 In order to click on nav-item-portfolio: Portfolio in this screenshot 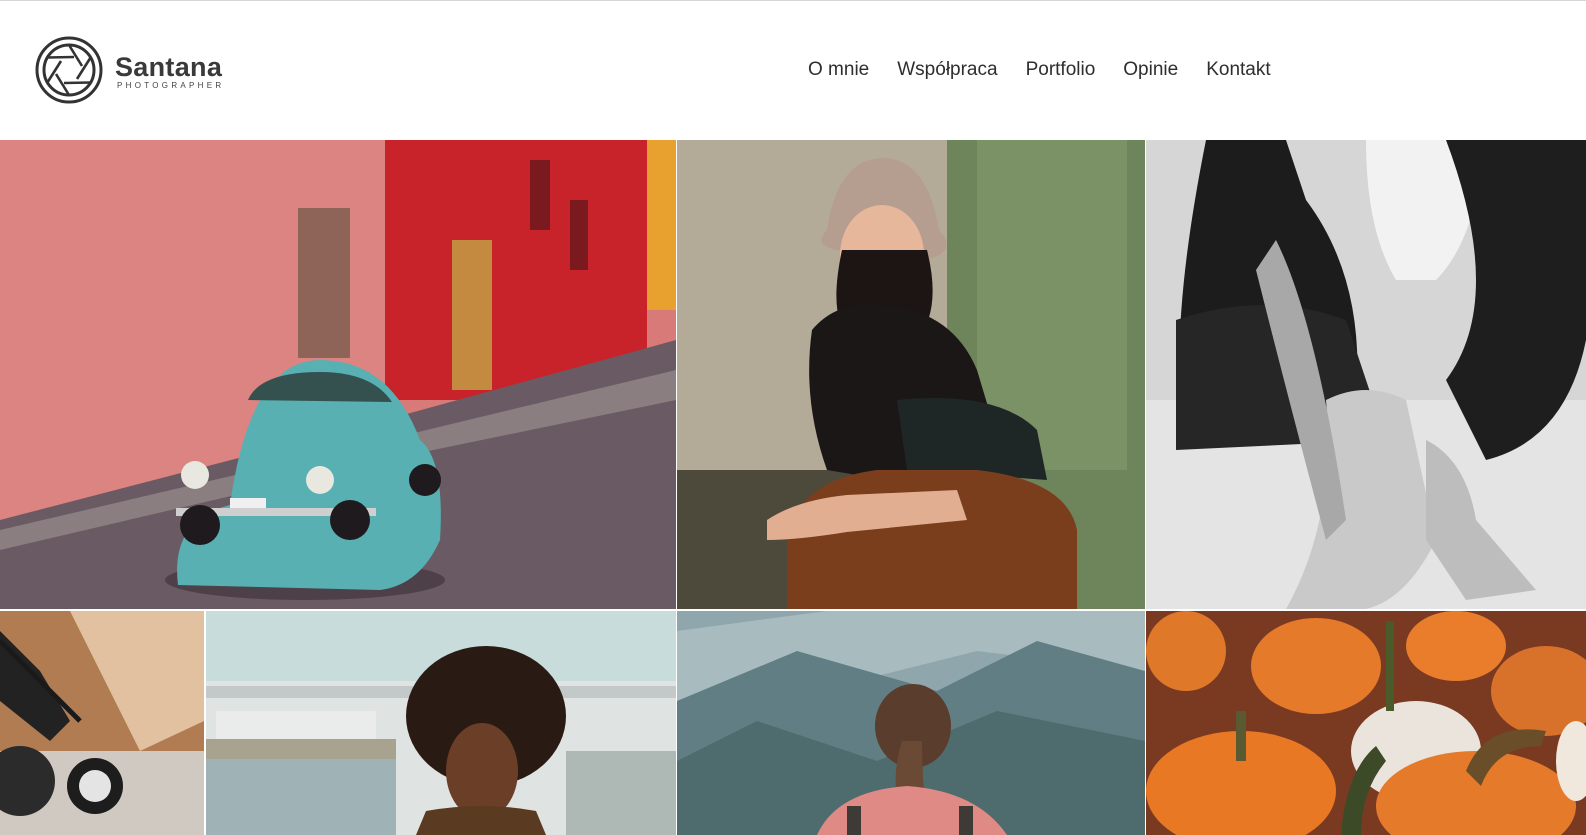, I will do `click(1061, 70)`.